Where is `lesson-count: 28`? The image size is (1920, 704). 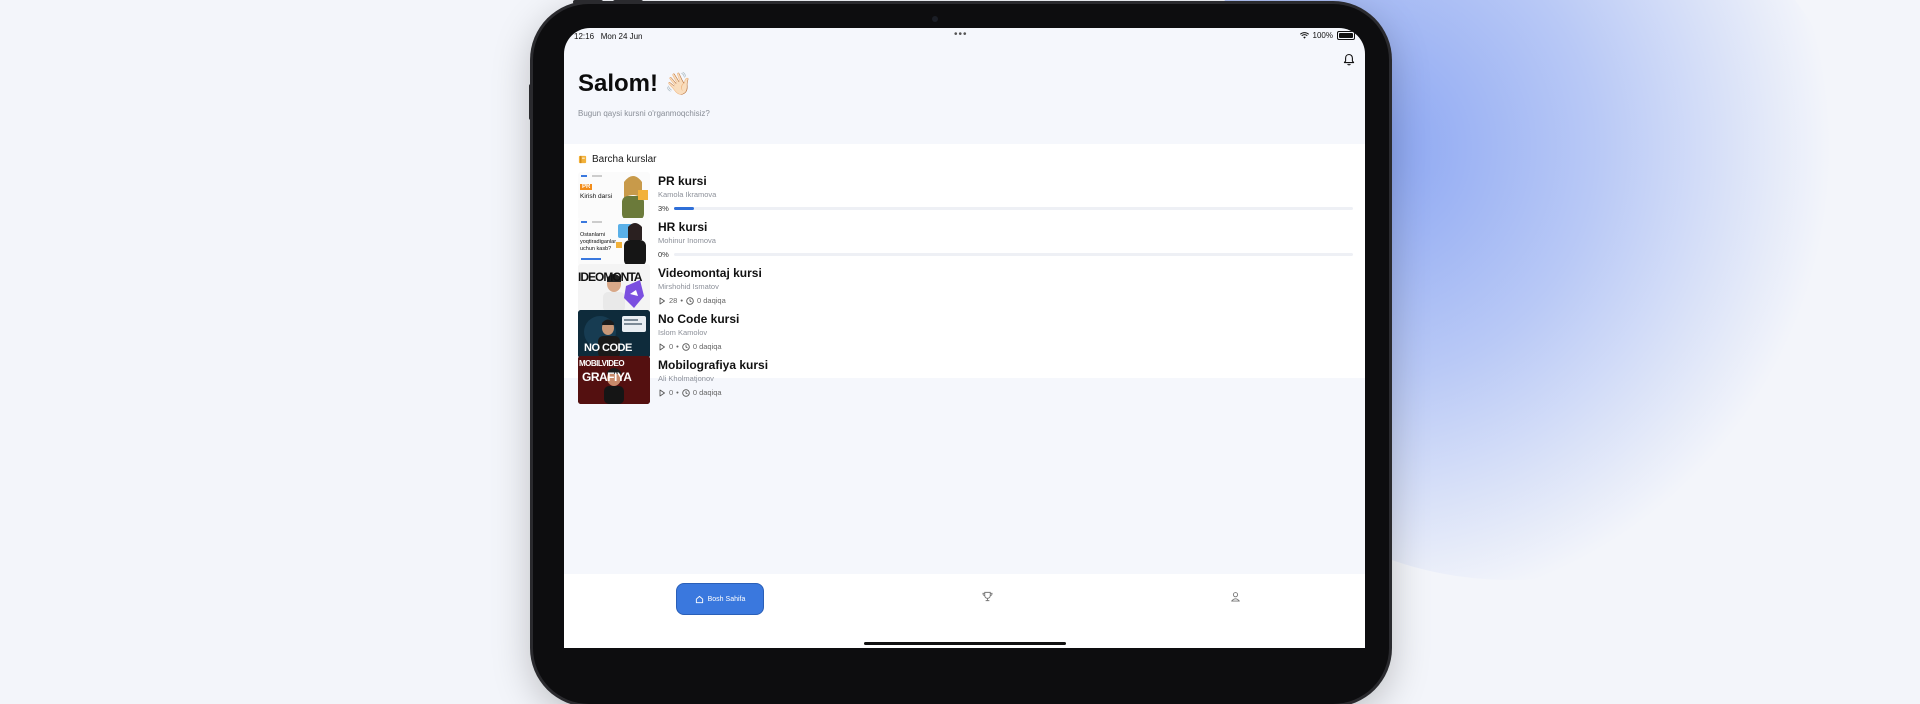 lesson-count: 28 is located at coordinates (673, 300).